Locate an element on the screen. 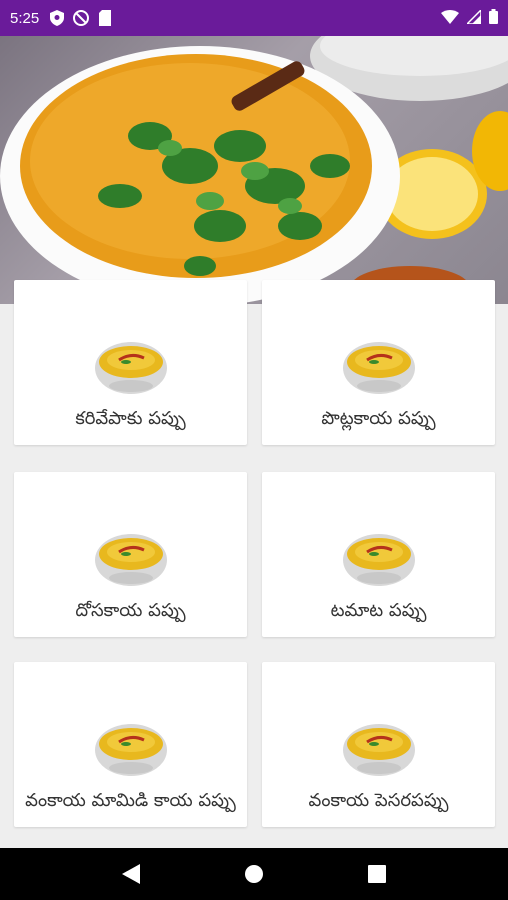 This screenshot has height=900, width=508. wifi-icon is located at coordinates (450, 18).